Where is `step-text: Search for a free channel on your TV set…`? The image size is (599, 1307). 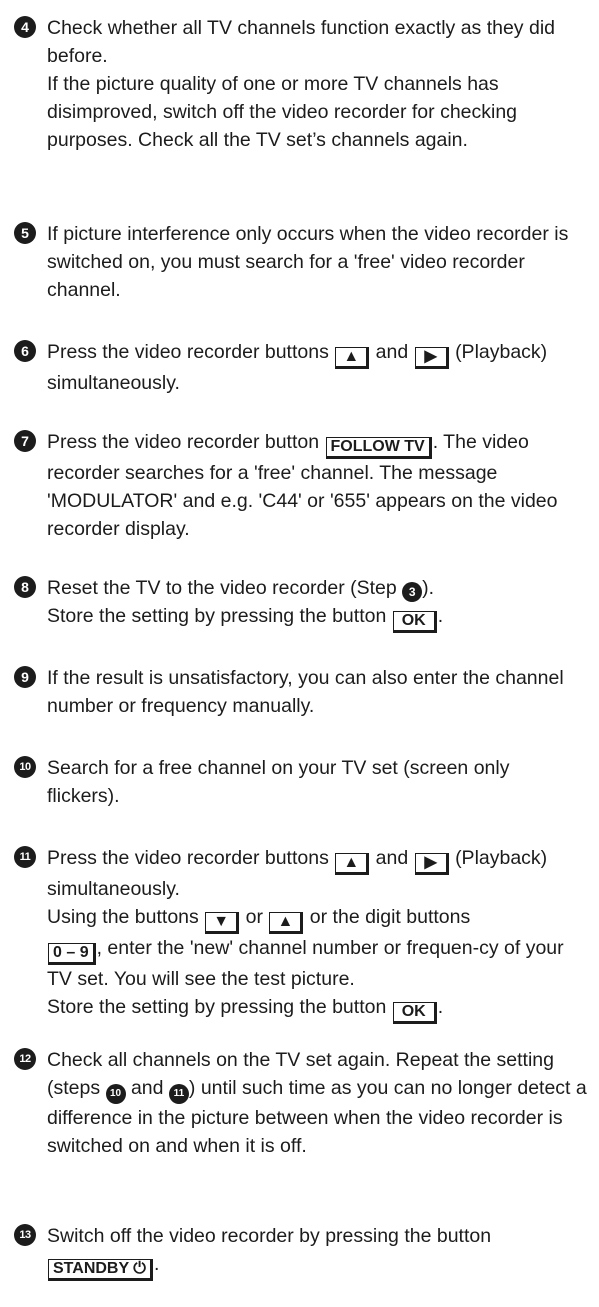
step-text: Search for a free channel on your TV set… is located at coordinates (278, 782).